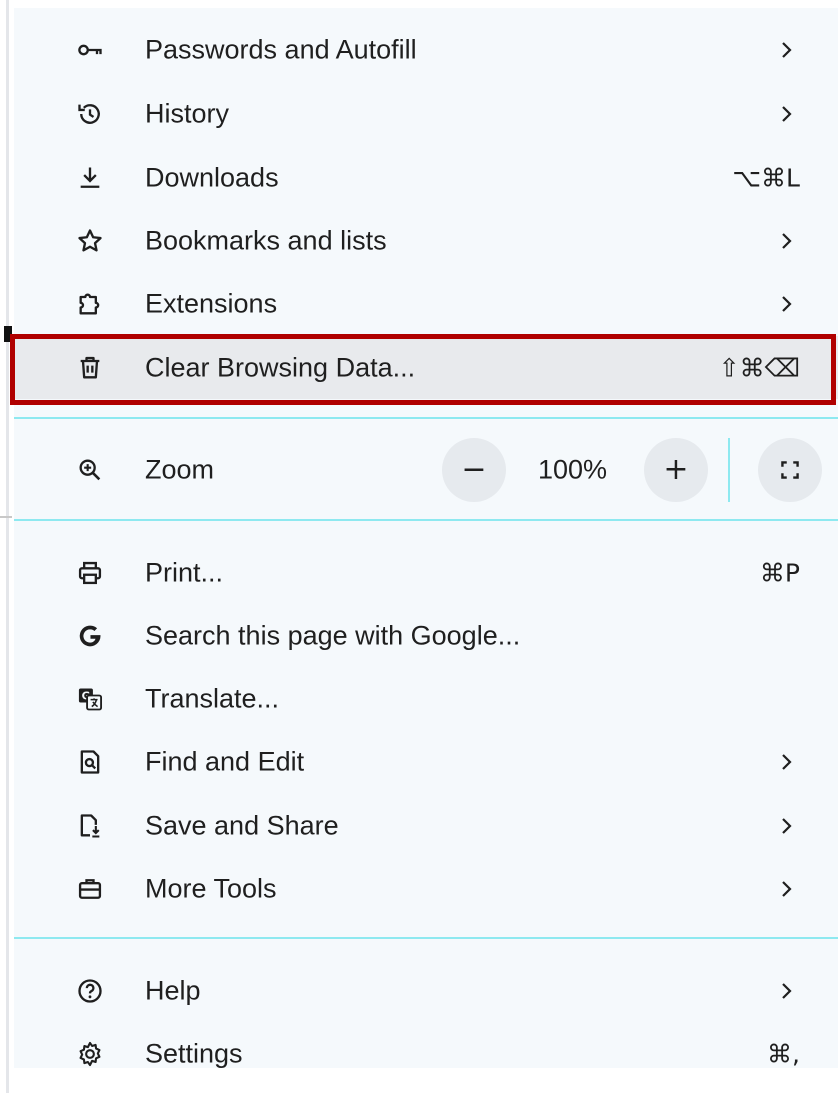 This screenshot has width=838, height=1093. Describe the element at coordinates (173, 990) in the screenshot. I see `menu-item-label: Help` at that location.